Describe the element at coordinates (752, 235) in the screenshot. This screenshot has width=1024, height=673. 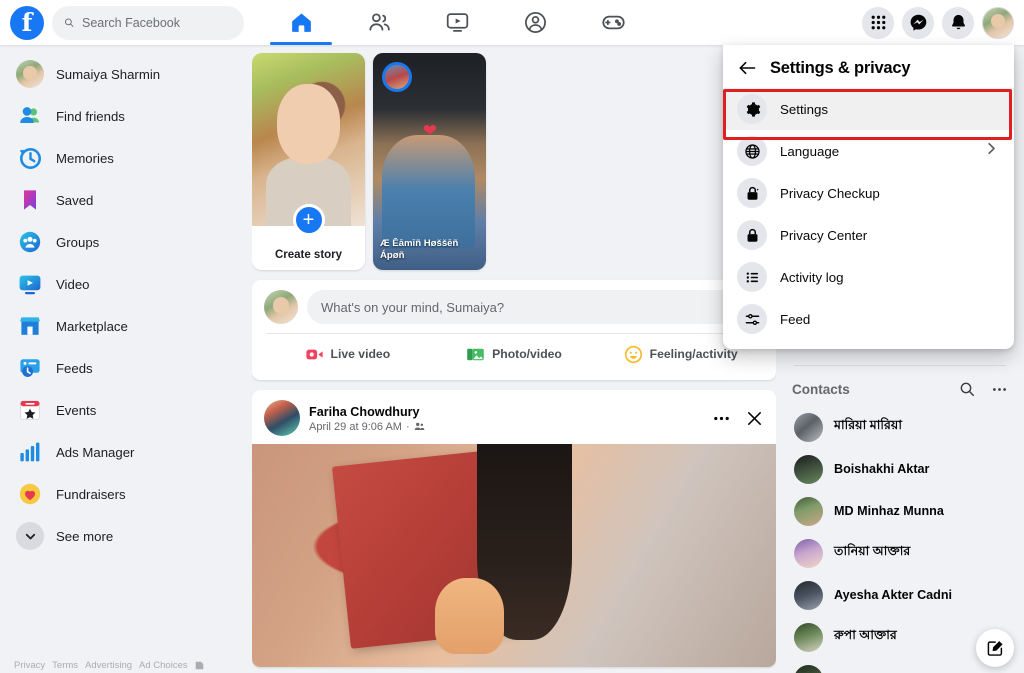
I see `privacy-center-lock-icon` at that location.